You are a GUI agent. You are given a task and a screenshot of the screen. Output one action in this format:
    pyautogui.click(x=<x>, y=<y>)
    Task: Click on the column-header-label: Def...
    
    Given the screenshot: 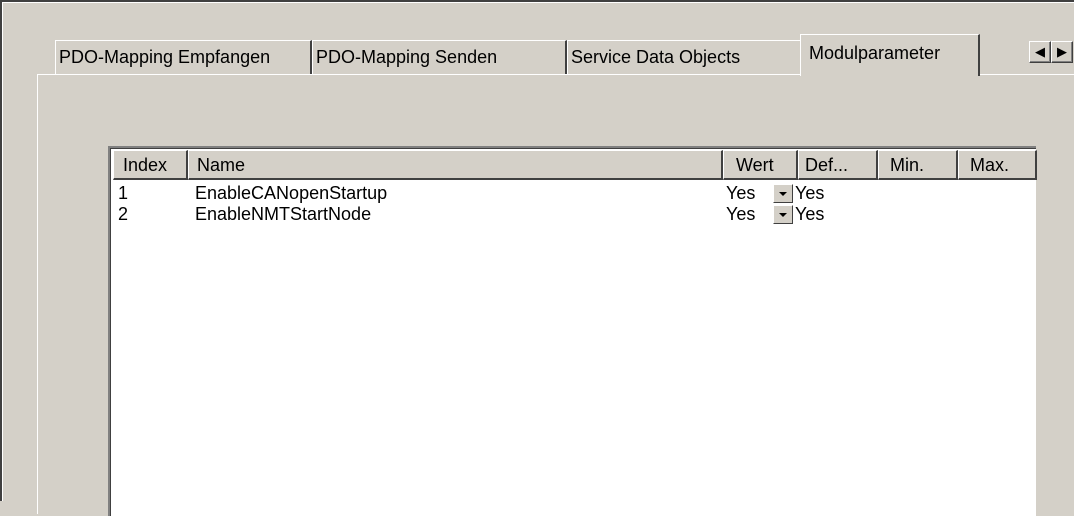 What is the action you would take?
    pyautogui.click(x=827, y=165)
    